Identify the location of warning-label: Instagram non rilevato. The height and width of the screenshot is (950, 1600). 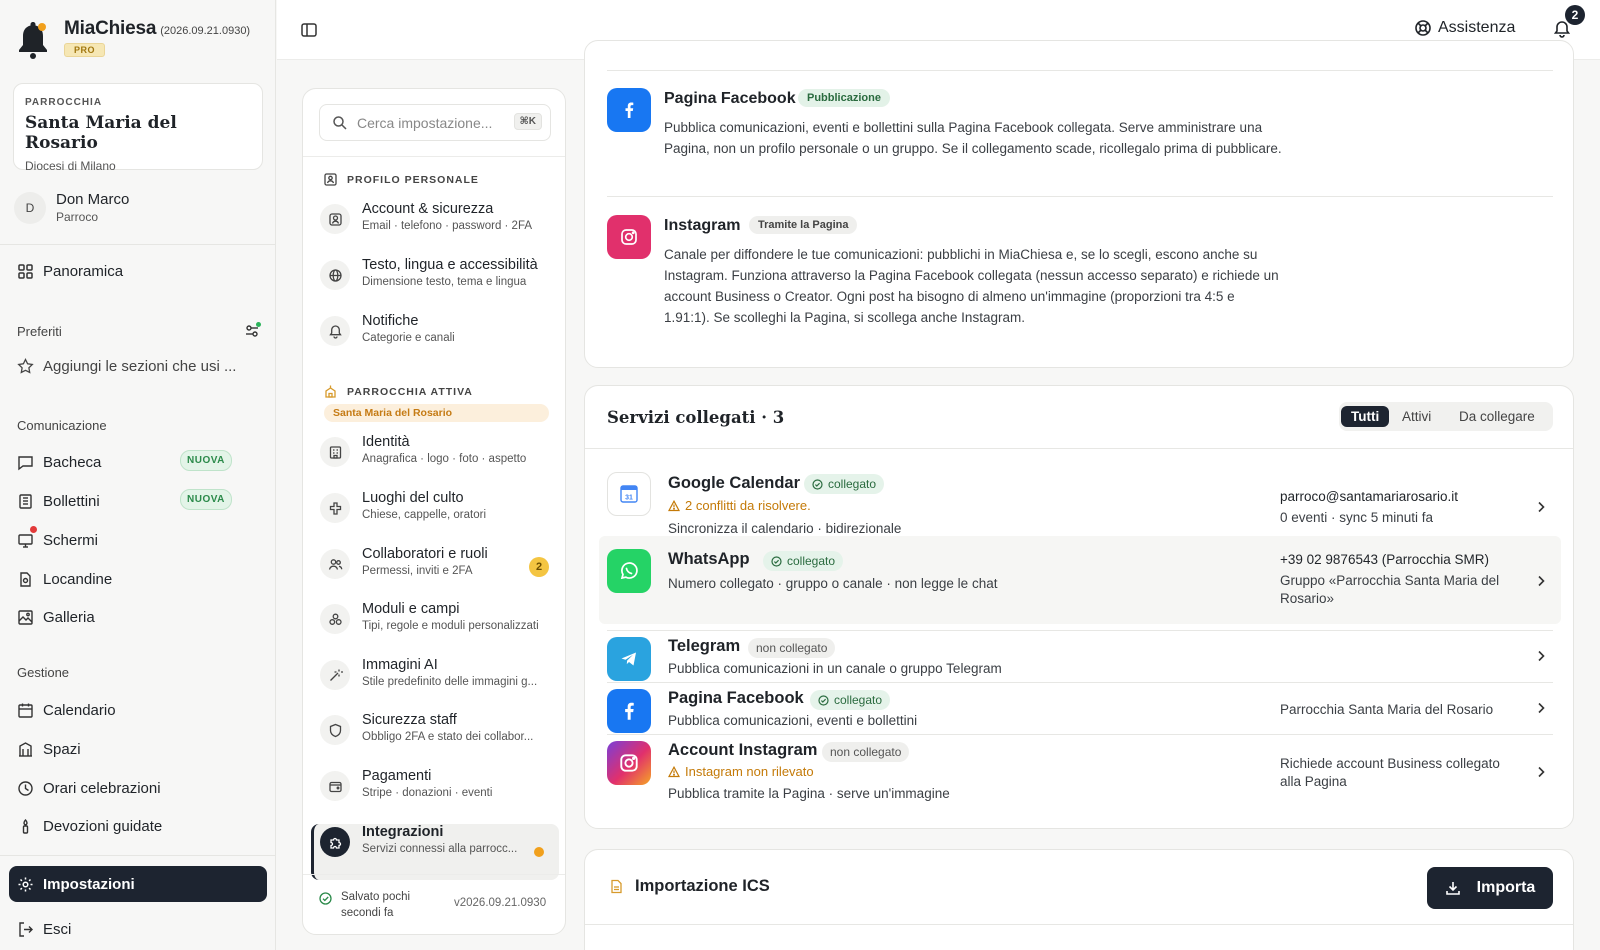
(749, 771).